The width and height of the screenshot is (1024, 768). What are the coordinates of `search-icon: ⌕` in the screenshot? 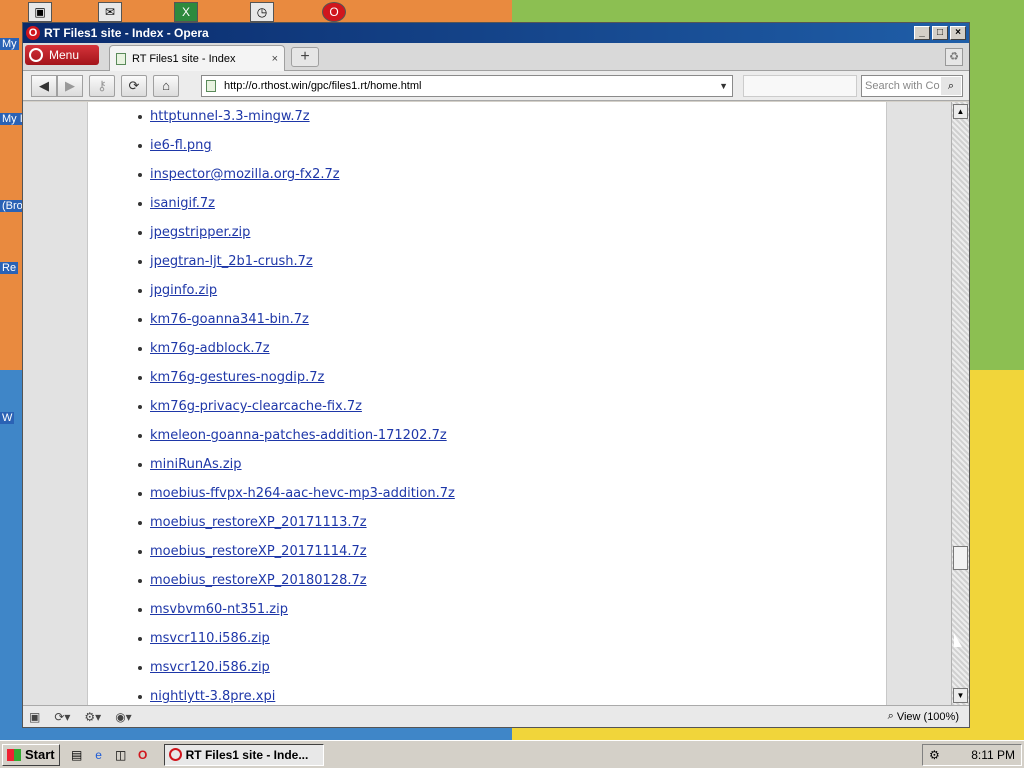 It's located at (951, 86).